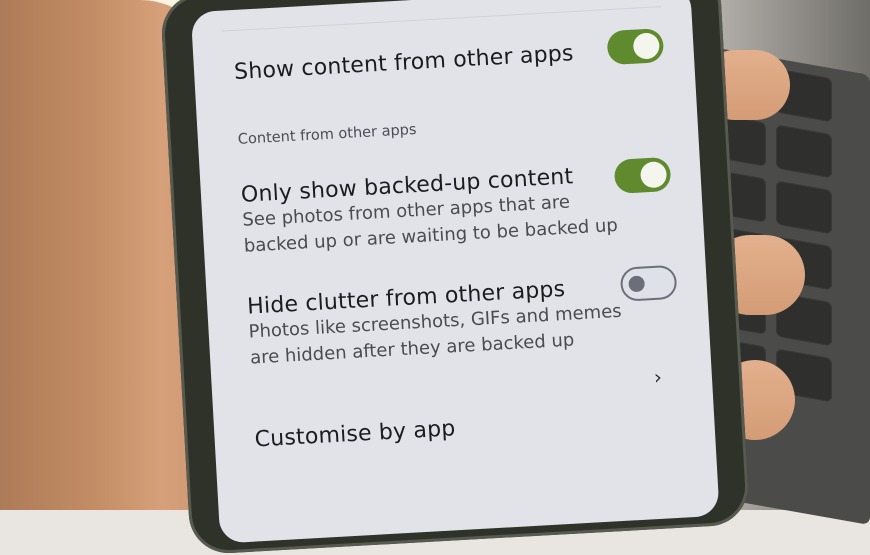 The image size is (870, 555). I want to click on section-header: Content from other apps, so click(458, 127).